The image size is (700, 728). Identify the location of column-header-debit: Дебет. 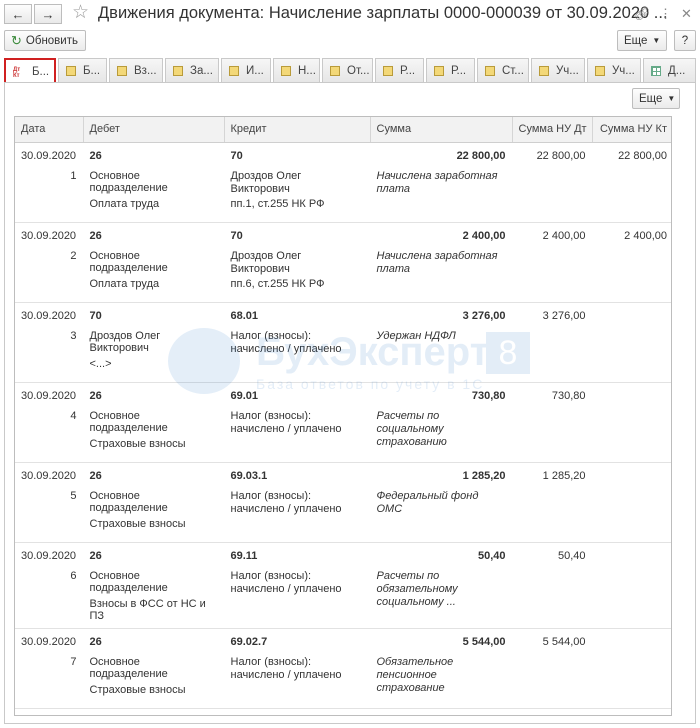
(154, 130).